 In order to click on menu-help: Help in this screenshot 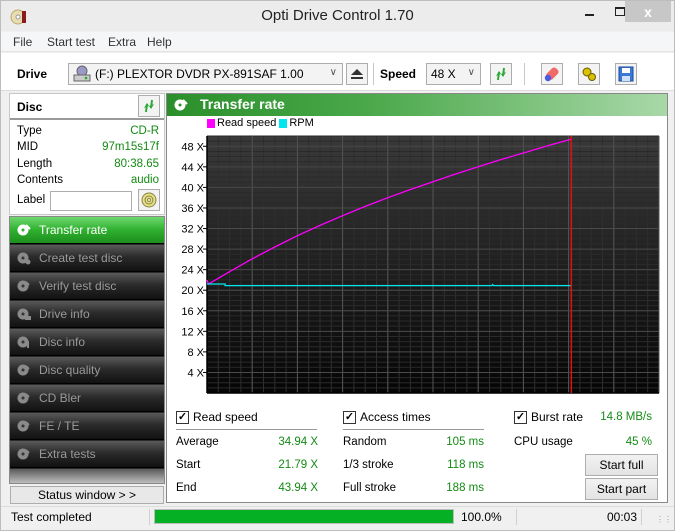, I will do `click(159, 42)`.